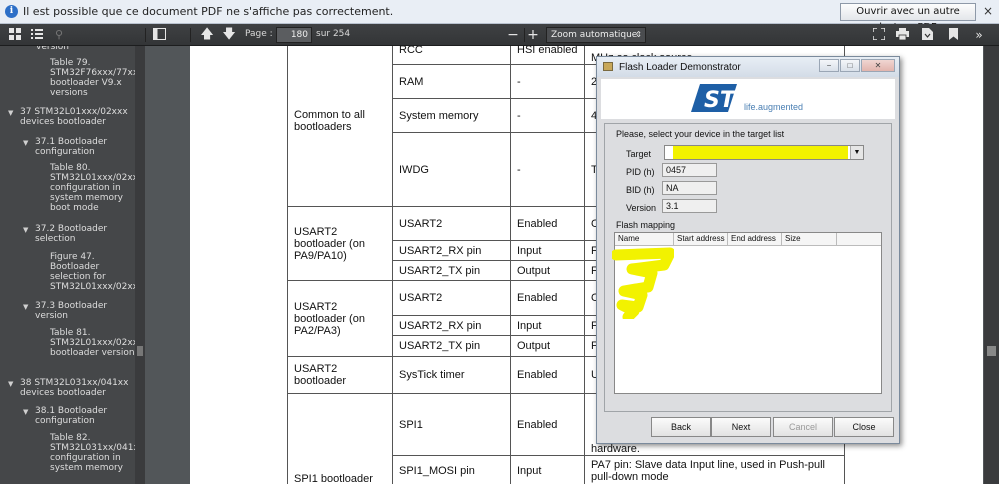 The height and width of the screenshot is (484, 999). I want to click on outline-item: ▼ 38 STM32L031xx/041xx devices bootloader, so click(70, 388).